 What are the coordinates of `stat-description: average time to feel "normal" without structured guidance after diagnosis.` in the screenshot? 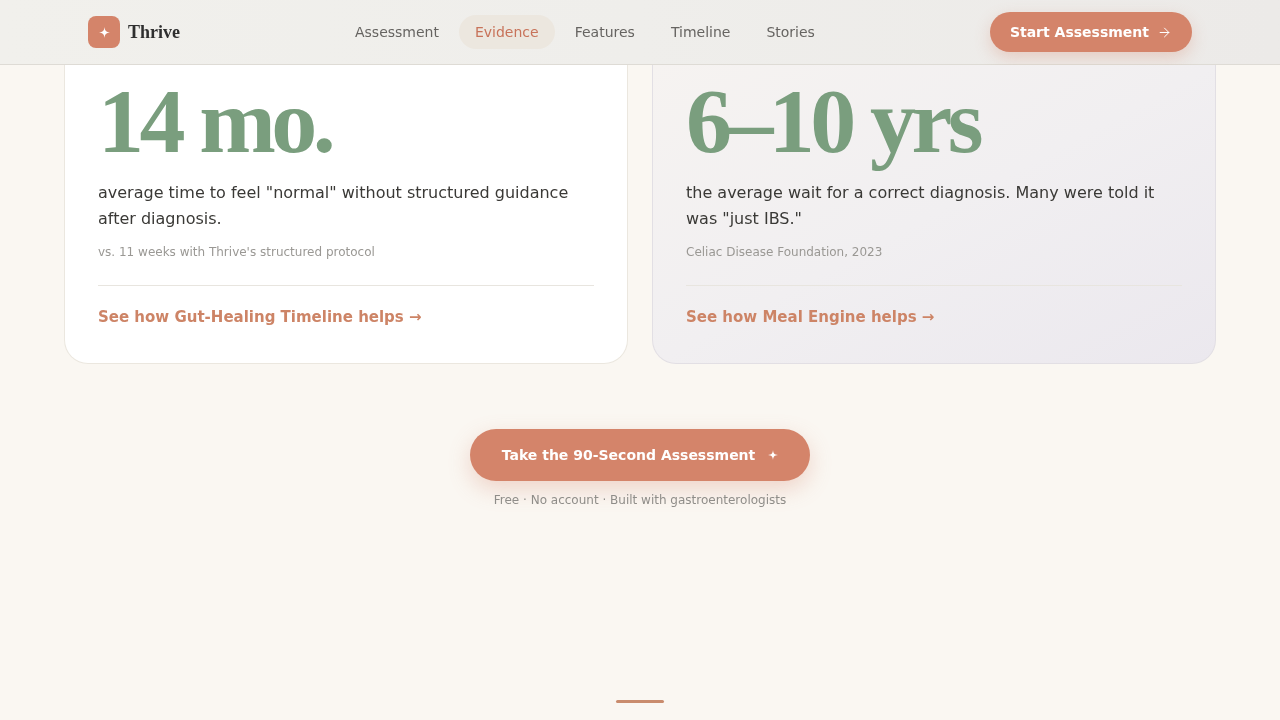 It's located at (334, 206).